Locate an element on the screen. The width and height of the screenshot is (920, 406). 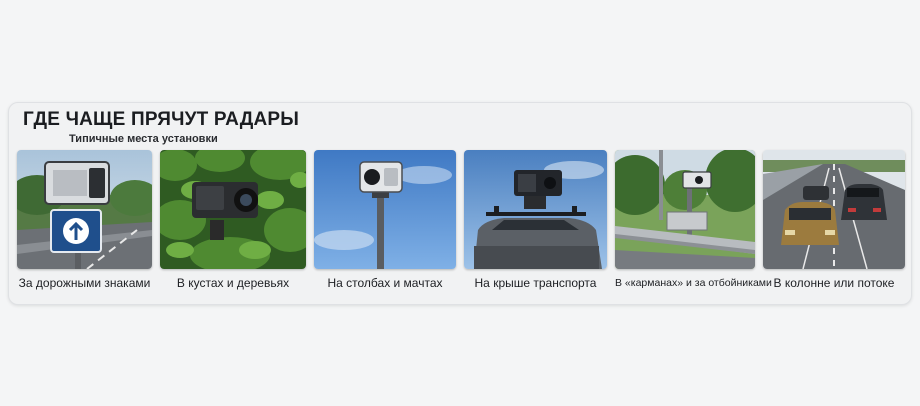
location-caption: На столбах и мачтах is located at coordinates (385, 283).